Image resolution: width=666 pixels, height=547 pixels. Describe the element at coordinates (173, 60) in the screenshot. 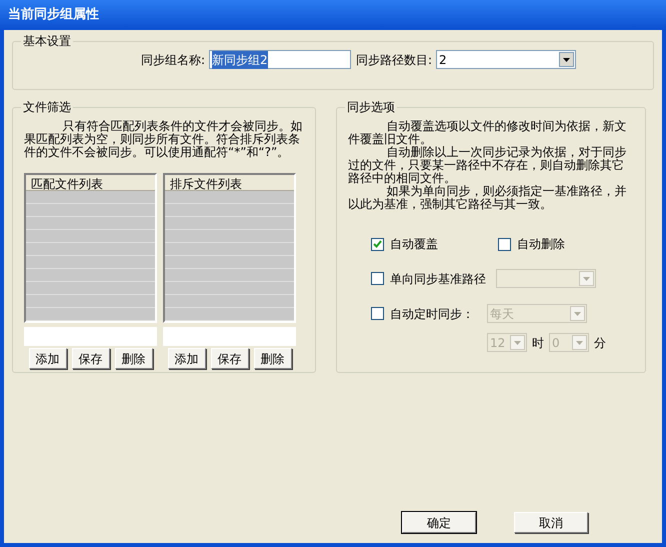

I see `field-label: 同步组名称:` at that location.